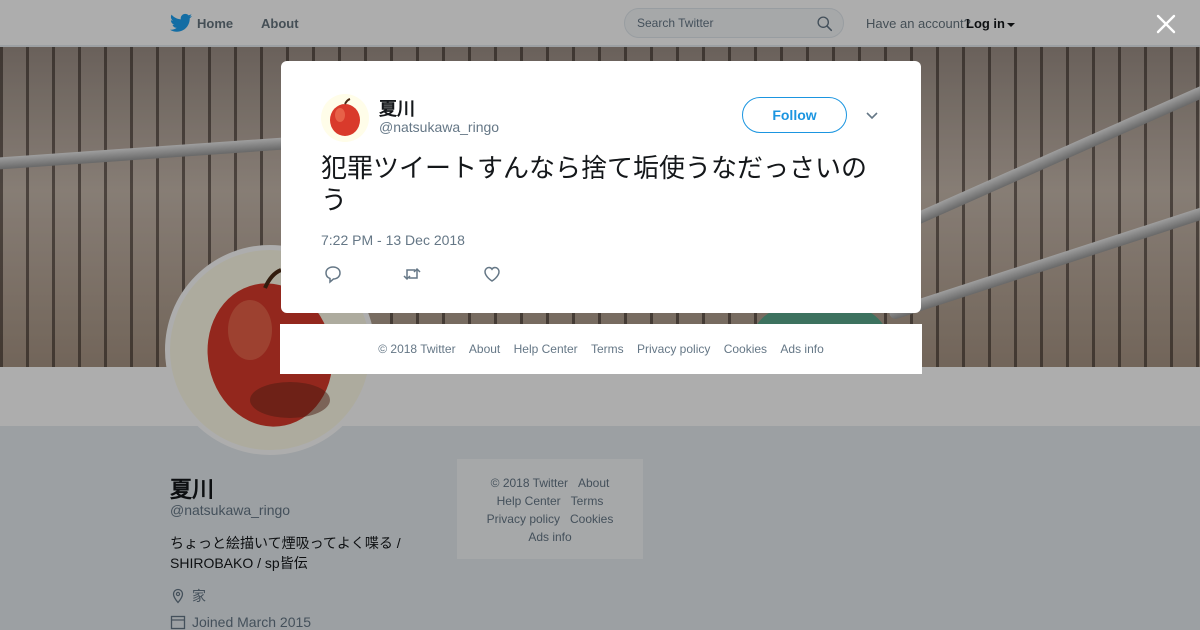 The width and height of the screenshot is (1200, 630). Describe the element at coordinates (872, 115) in the screenshot. I see `chevron-down-icon` at that location.